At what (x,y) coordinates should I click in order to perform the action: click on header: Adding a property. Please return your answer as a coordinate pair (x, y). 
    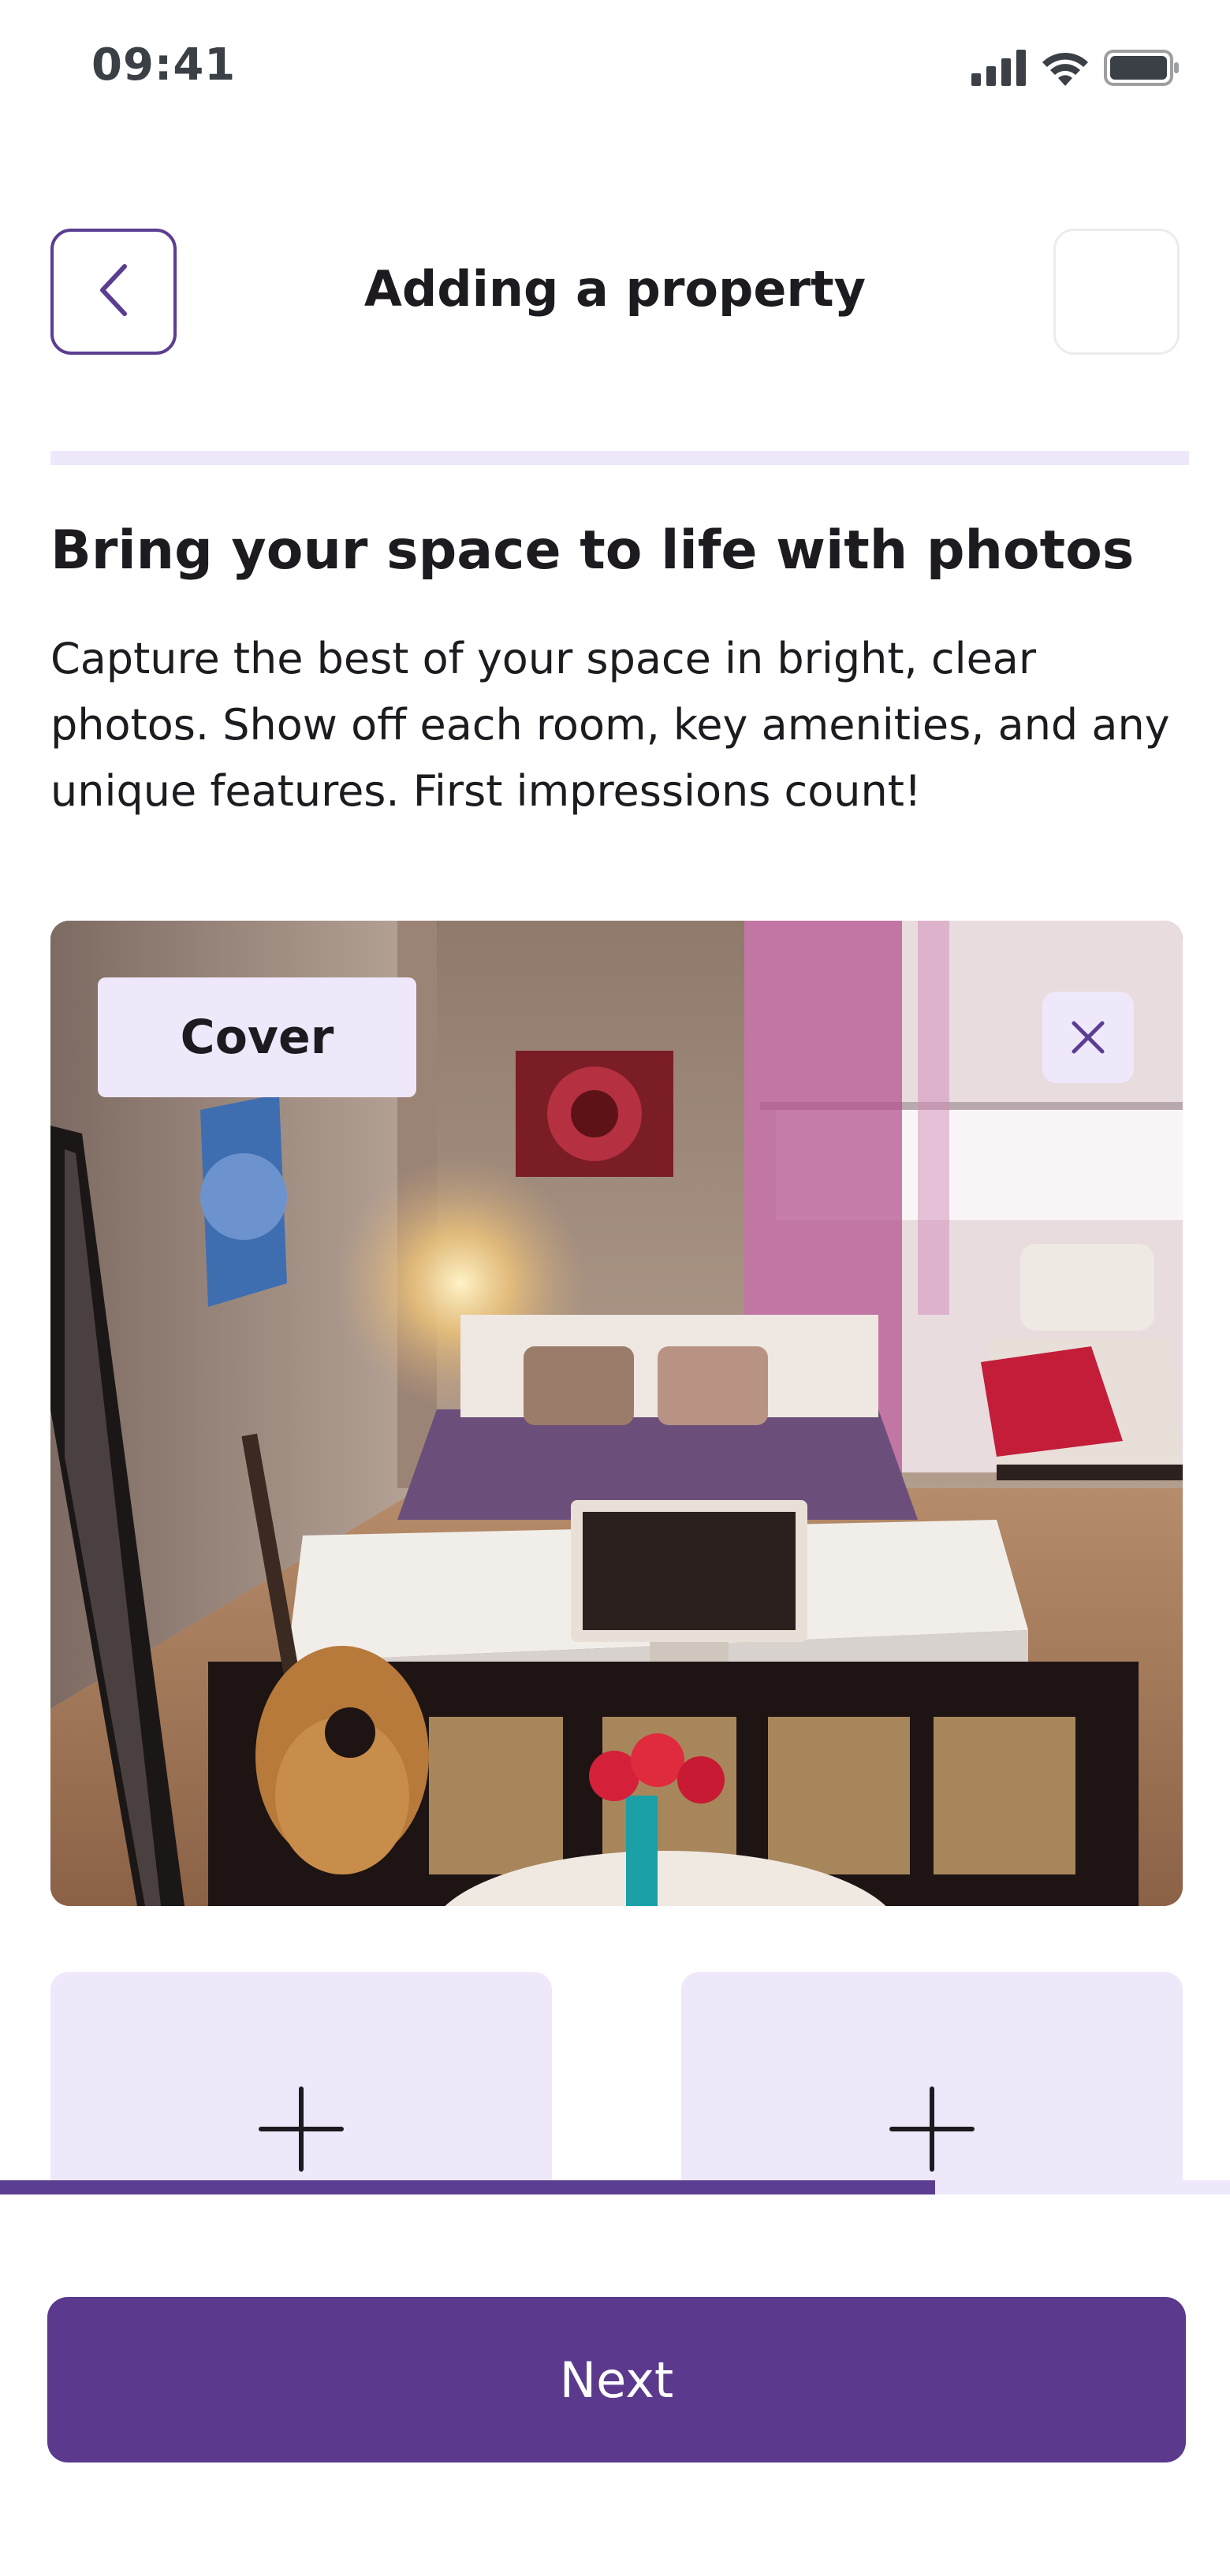
    Looking at the image, I should click on (615, 292).